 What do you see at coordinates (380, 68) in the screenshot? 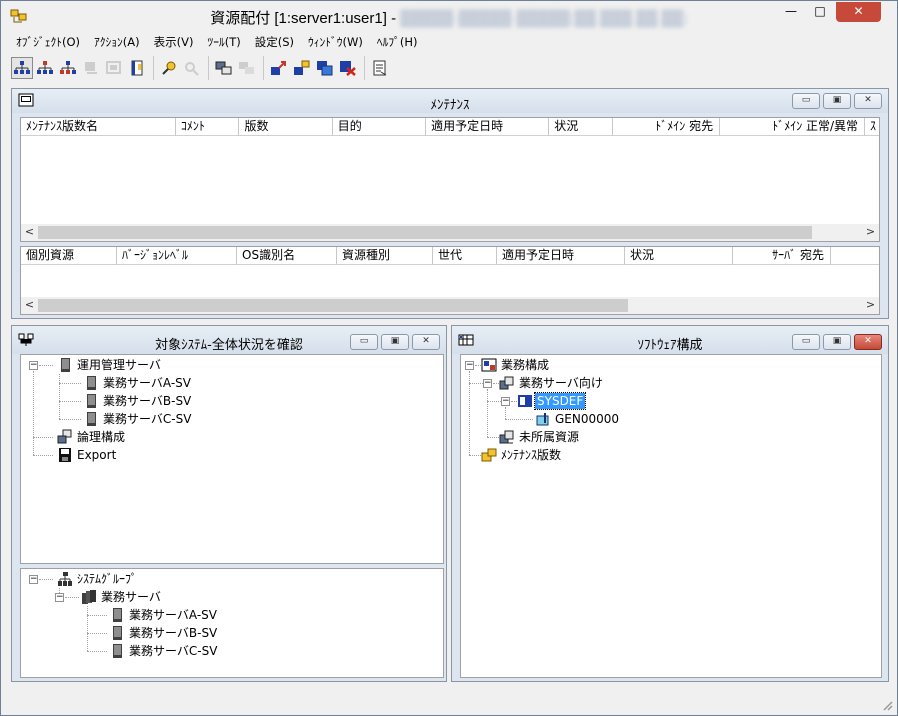
I see `export-button` at bounding box center [380, 68].